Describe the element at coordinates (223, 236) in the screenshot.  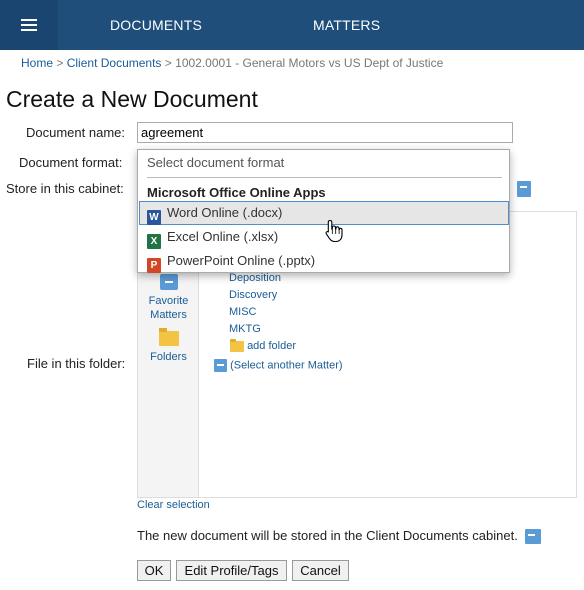
I see `option-label: Excel Online (.xlsx)` at that location.